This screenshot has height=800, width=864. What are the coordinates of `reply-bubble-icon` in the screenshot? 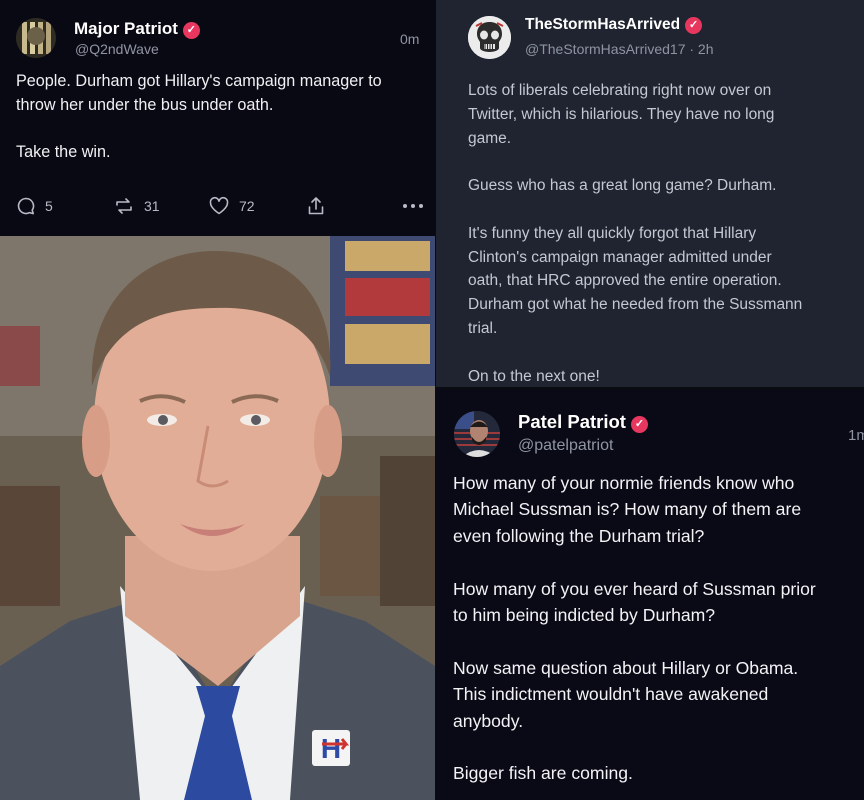 It's located at (26, 206).